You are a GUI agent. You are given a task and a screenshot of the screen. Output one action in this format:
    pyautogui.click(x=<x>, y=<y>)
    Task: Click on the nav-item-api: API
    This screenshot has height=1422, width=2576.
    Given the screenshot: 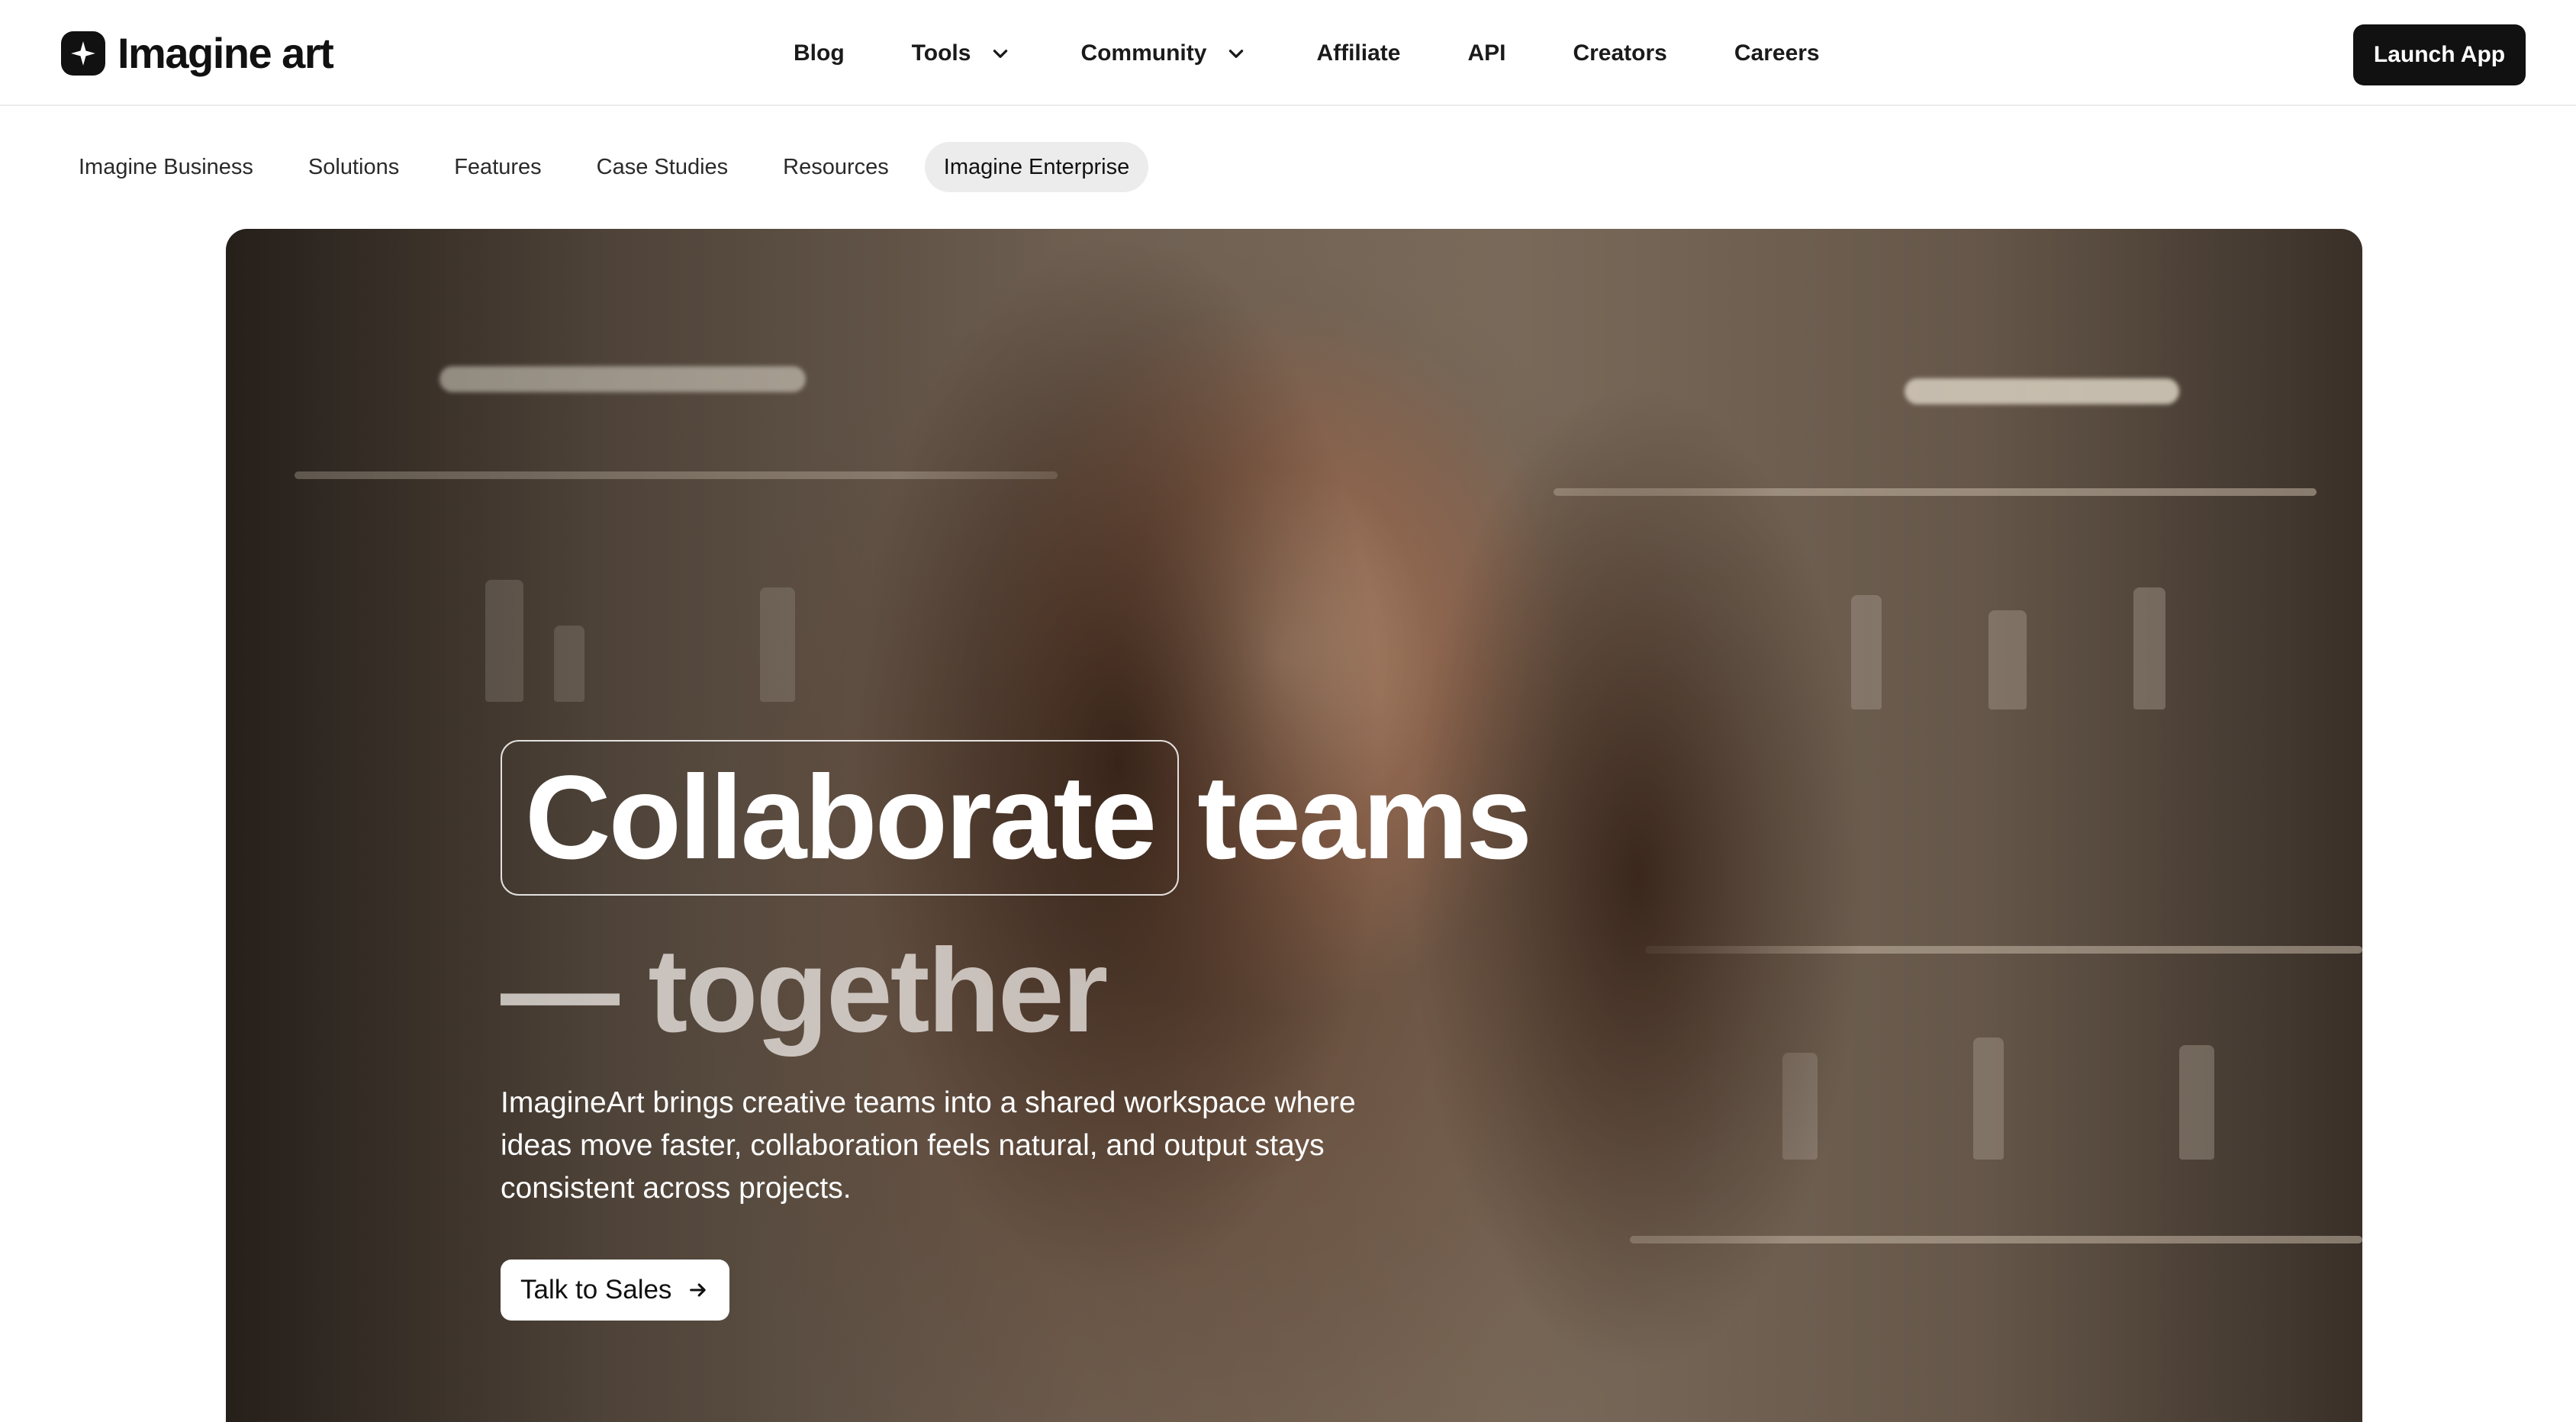 What is the action you would take?
    pyautogui.click(x=1486, y=53)
    